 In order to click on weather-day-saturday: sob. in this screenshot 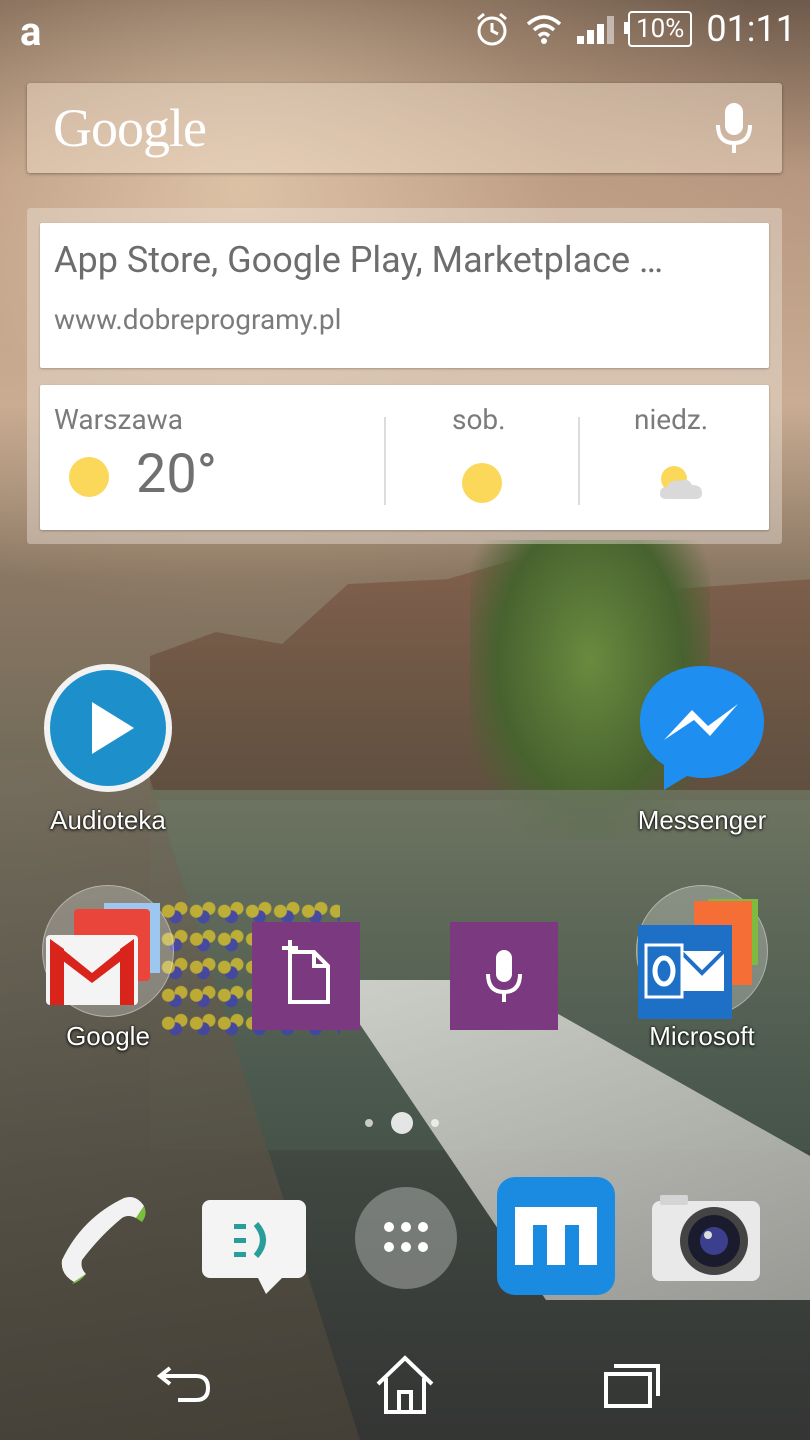, I will do `click(479, 419)`.